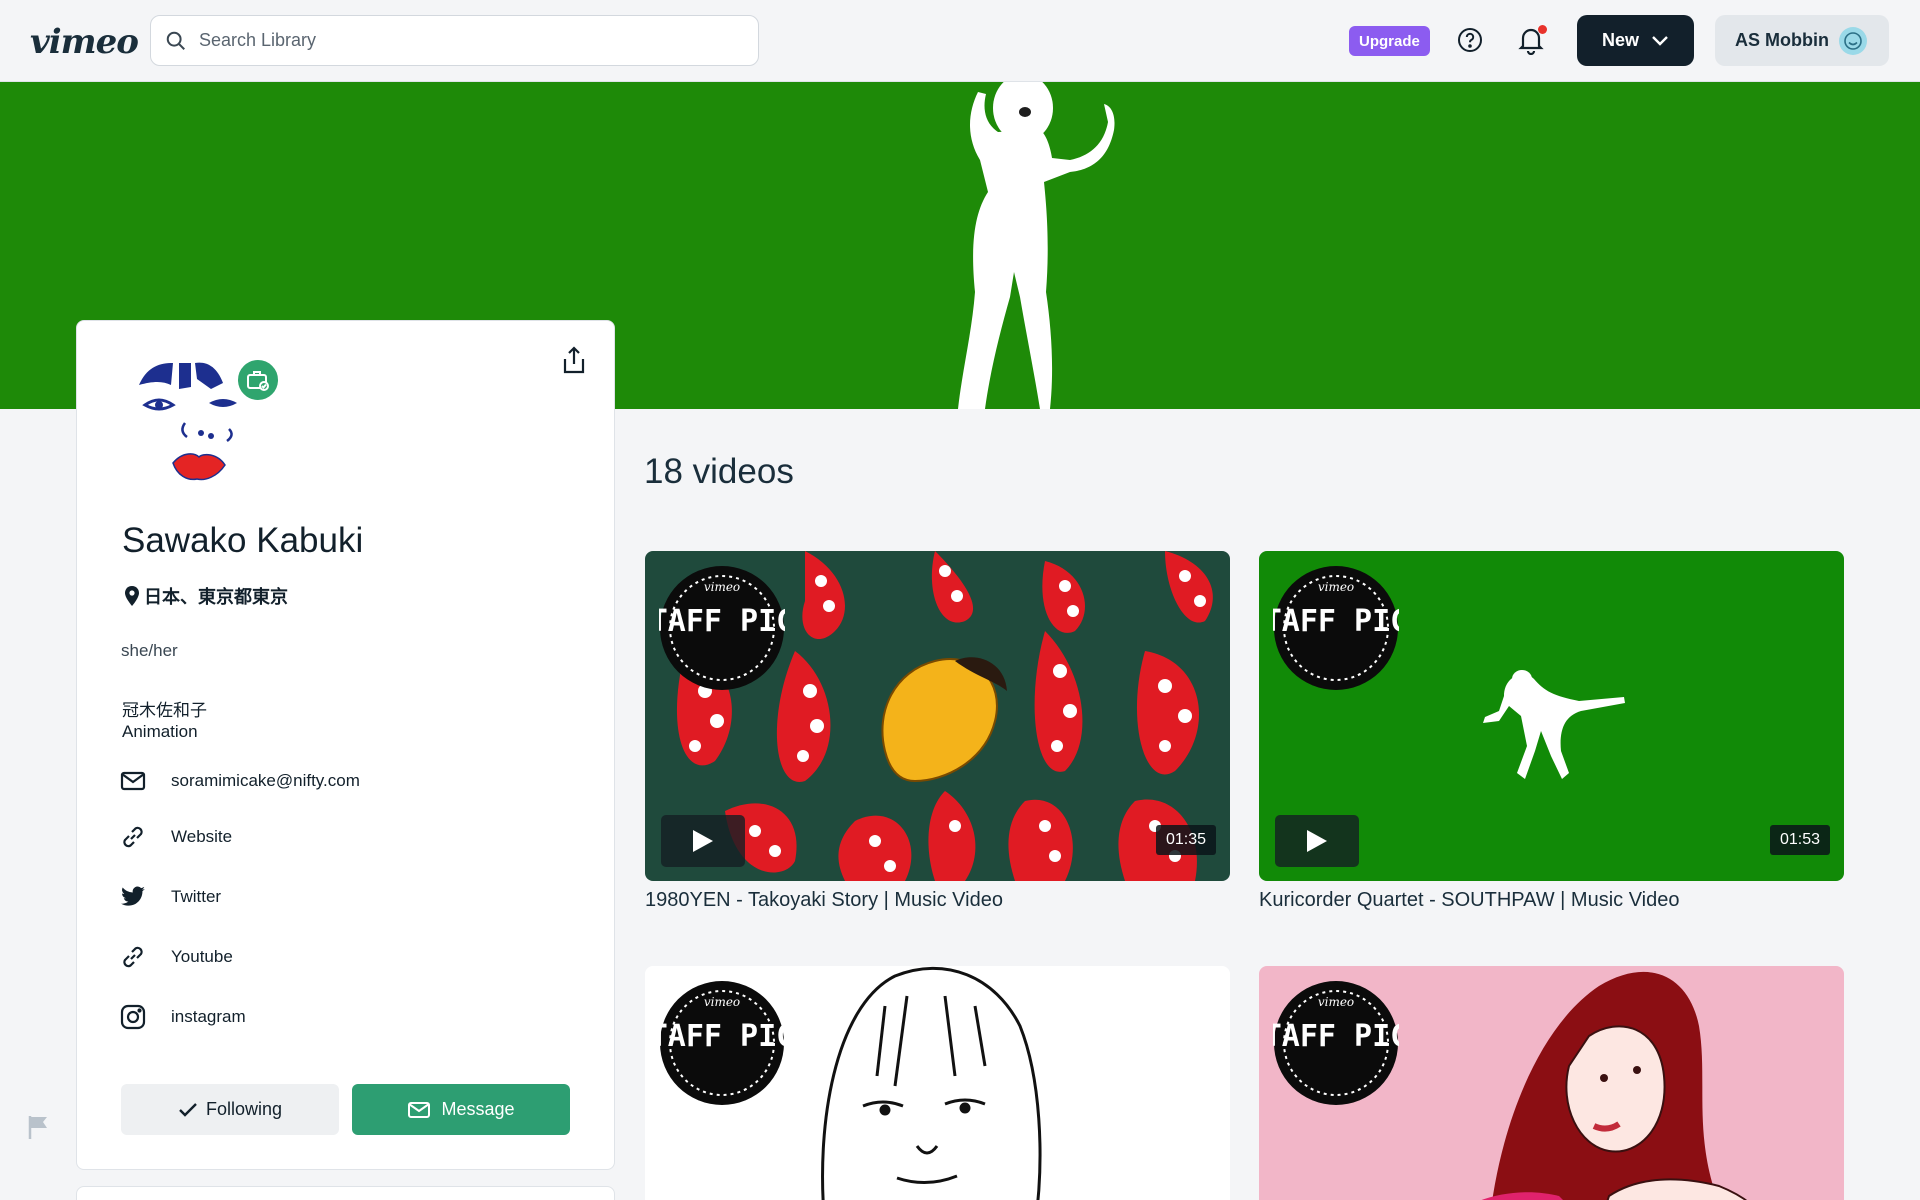  What do you see at coordinates (937, 716) in the screenshot?
I see `video-thumbnail: vimeo STAFF PICK 01:35` at bounding box center [937, 716].